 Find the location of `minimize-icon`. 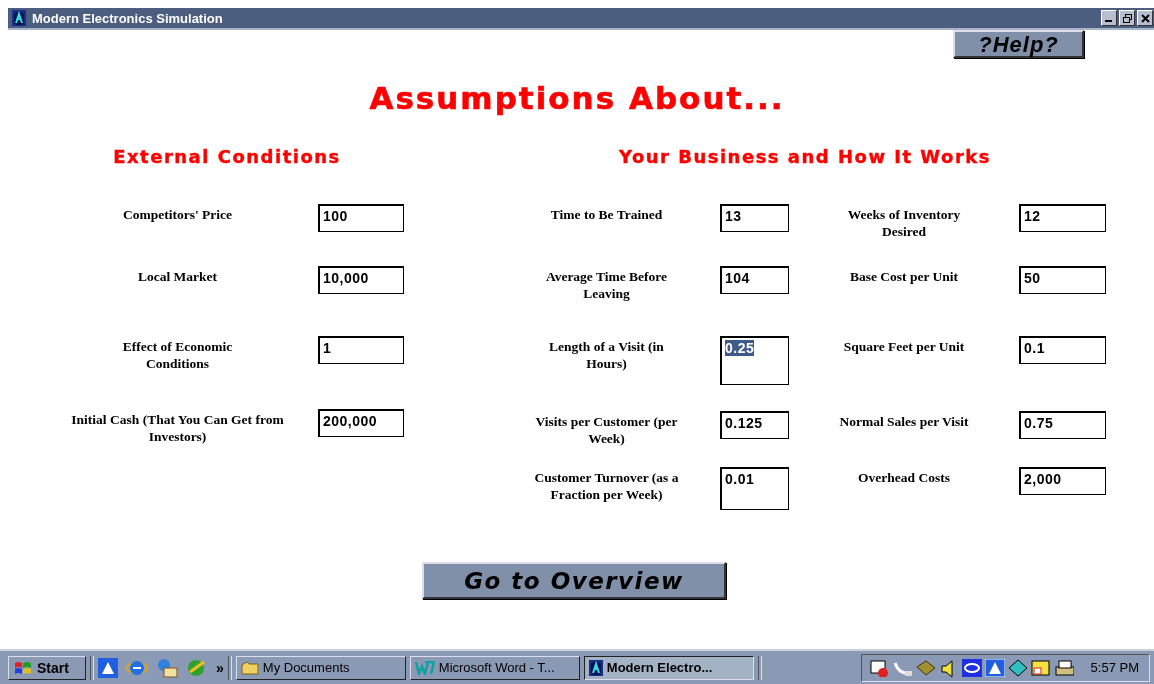

minimize-icon is located at coordinates (1109, 18).